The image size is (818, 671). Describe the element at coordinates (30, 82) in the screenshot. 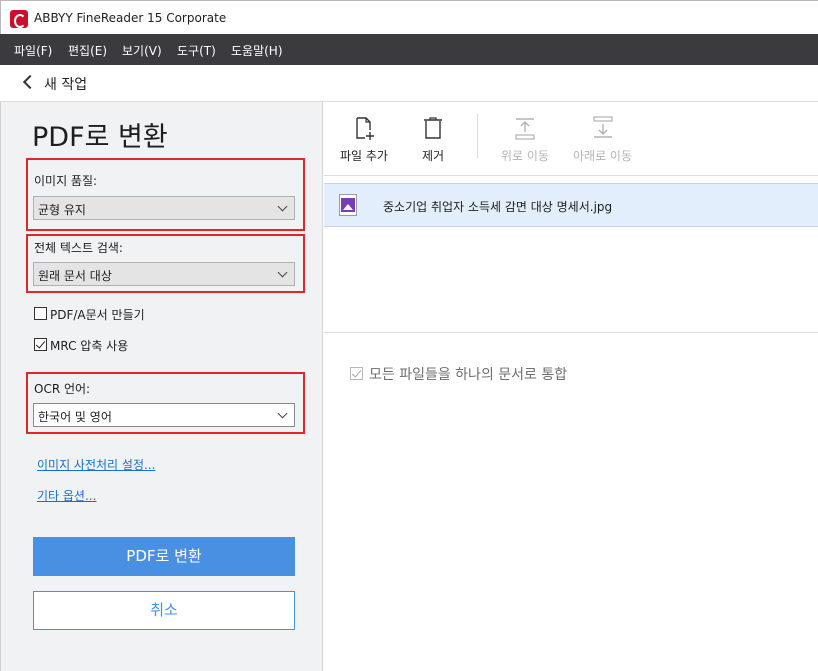

I see `back-arrow-icon` at that location.